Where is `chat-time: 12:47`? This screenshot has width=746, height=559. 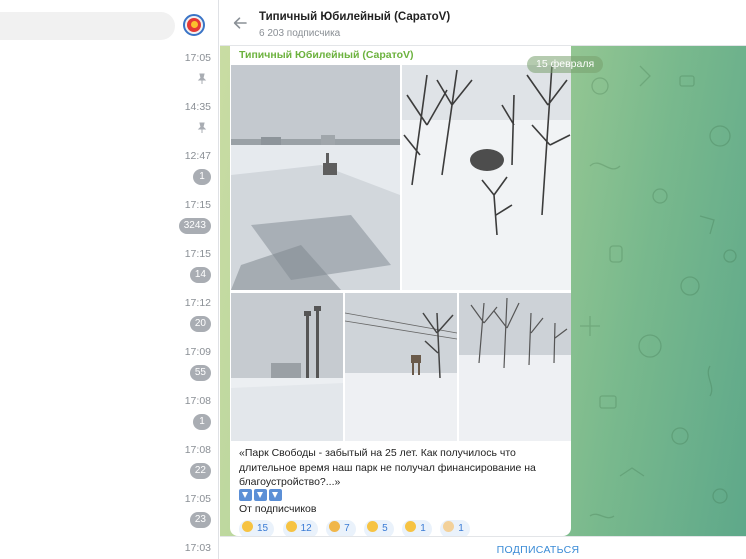
chat-time: 12:47 is located at coordinates (197, 156).